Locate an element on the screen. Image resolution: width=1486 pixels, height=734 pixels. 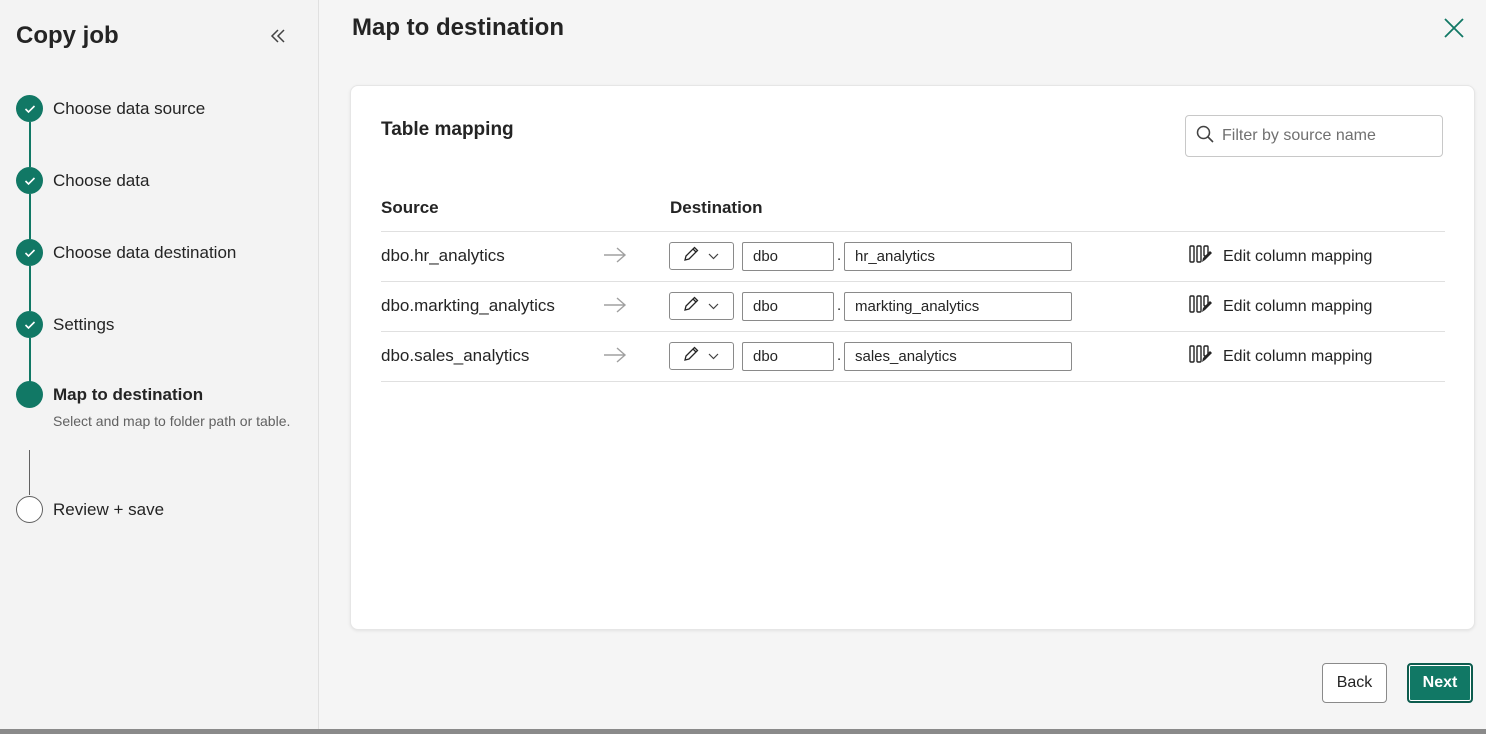
bottom-scrollbar is located at coordinates (743, 731).